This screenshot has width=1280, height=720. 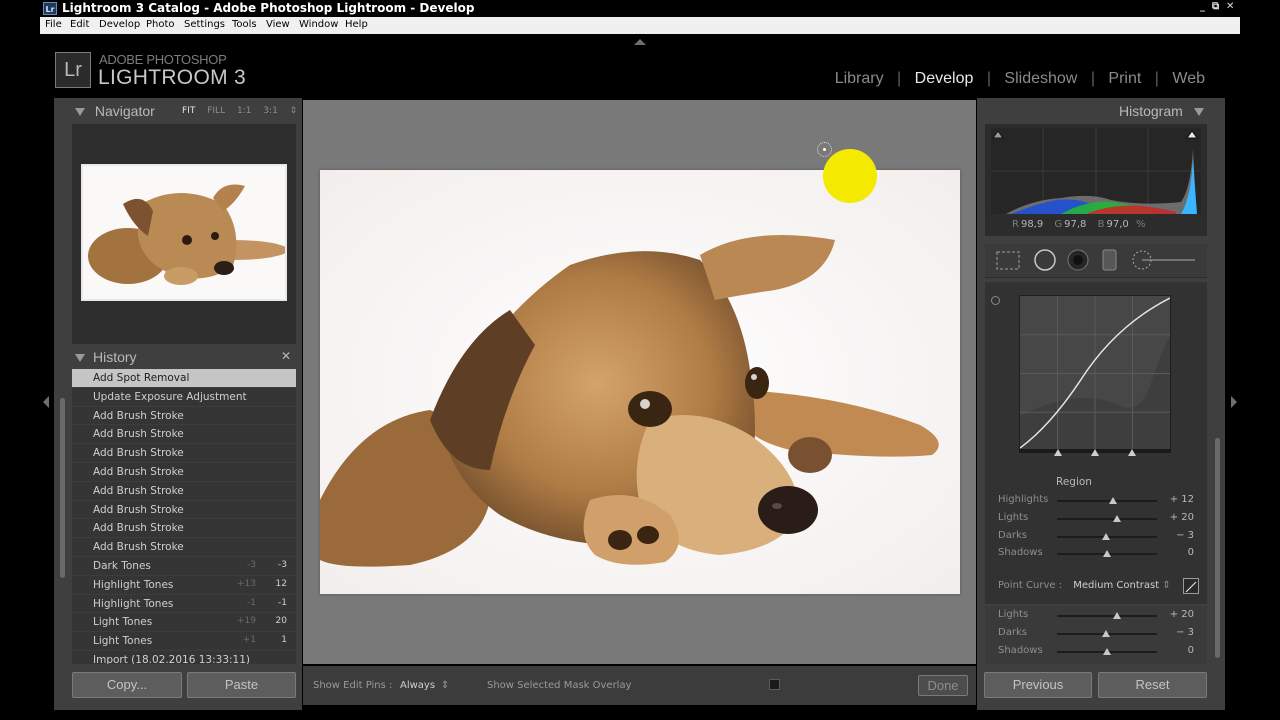 I want to click on menu-view: View, so click(x=278, y=24).